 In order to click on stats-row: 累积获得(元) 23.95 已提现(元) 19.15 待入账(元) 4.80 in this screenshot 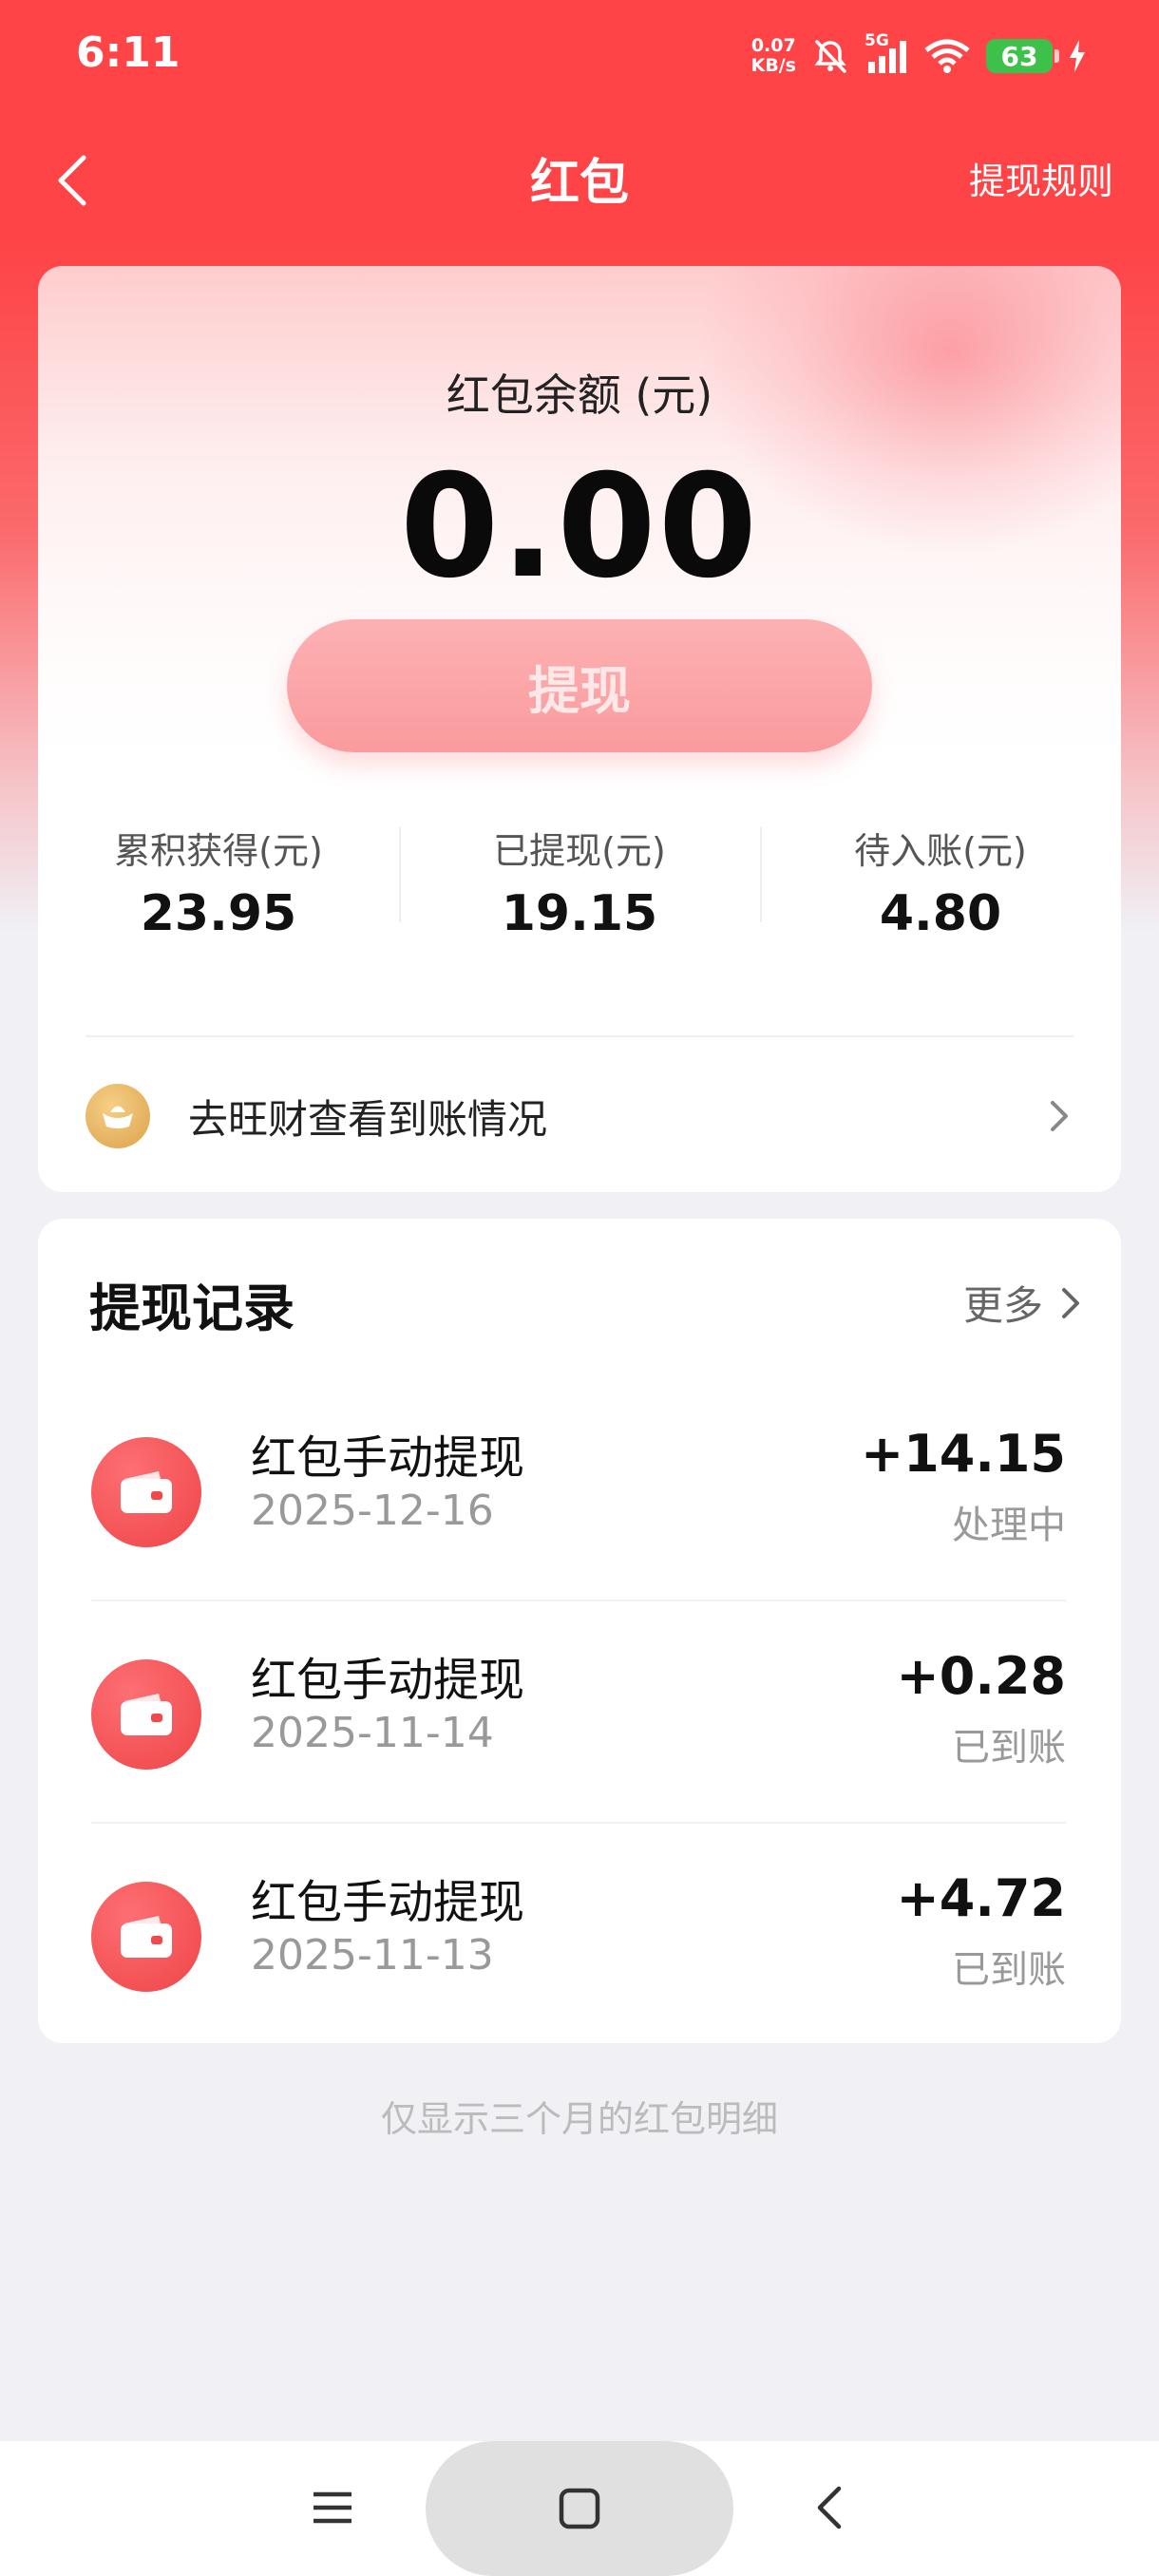, I will do `click(579, 888)`.